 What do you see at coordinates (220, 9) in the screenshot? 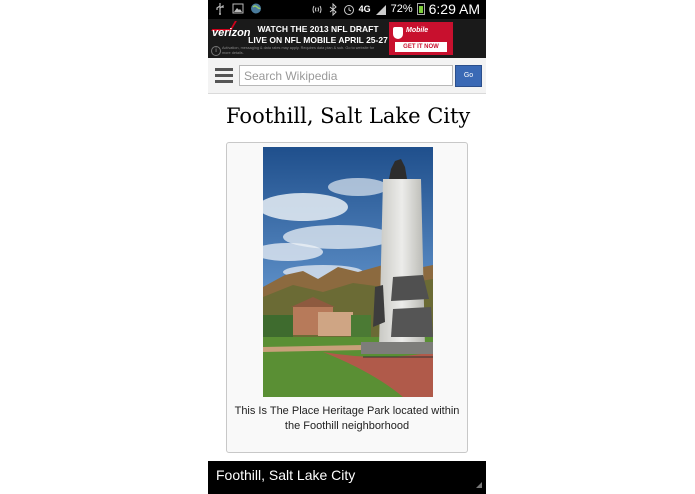
I see `usb-icon` at bounding box center [220, 9].